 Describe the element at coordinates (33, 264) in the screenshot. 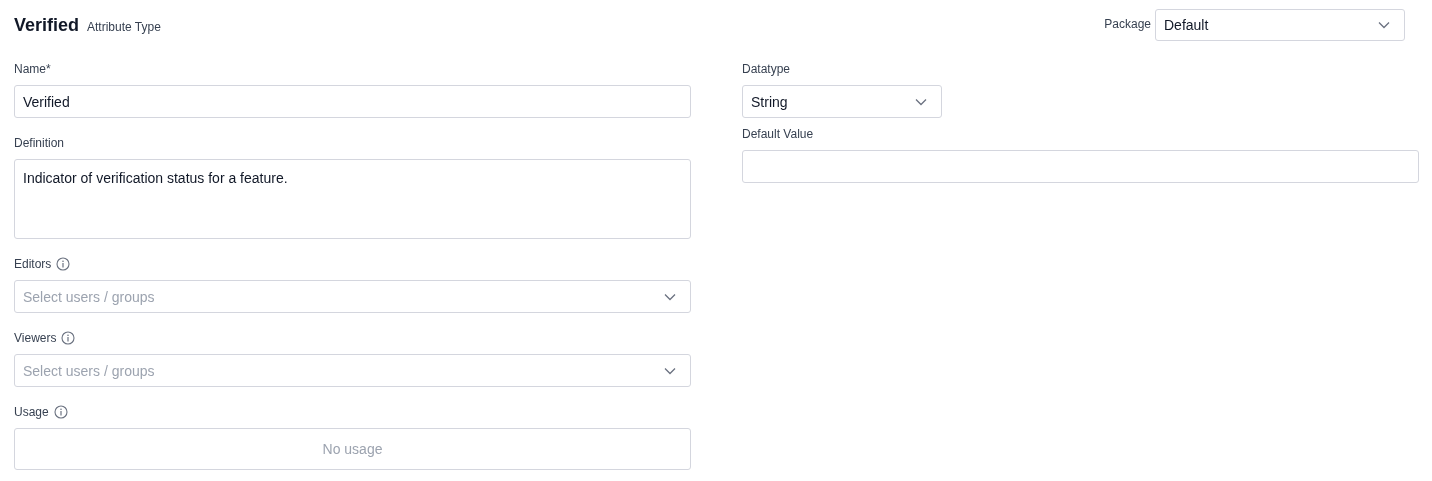

I see `field-label: Editors` at that location.